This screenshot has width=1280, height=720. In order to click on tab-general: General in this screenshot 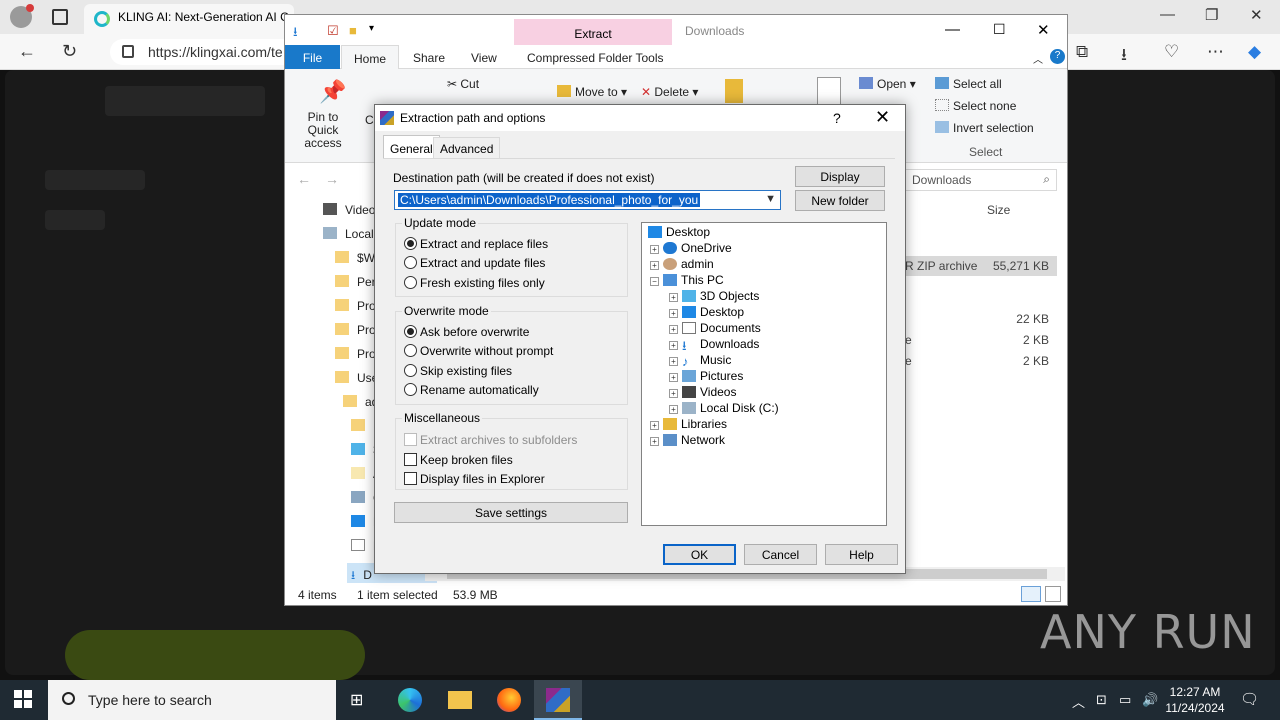, I will do `click(411, 146)`.